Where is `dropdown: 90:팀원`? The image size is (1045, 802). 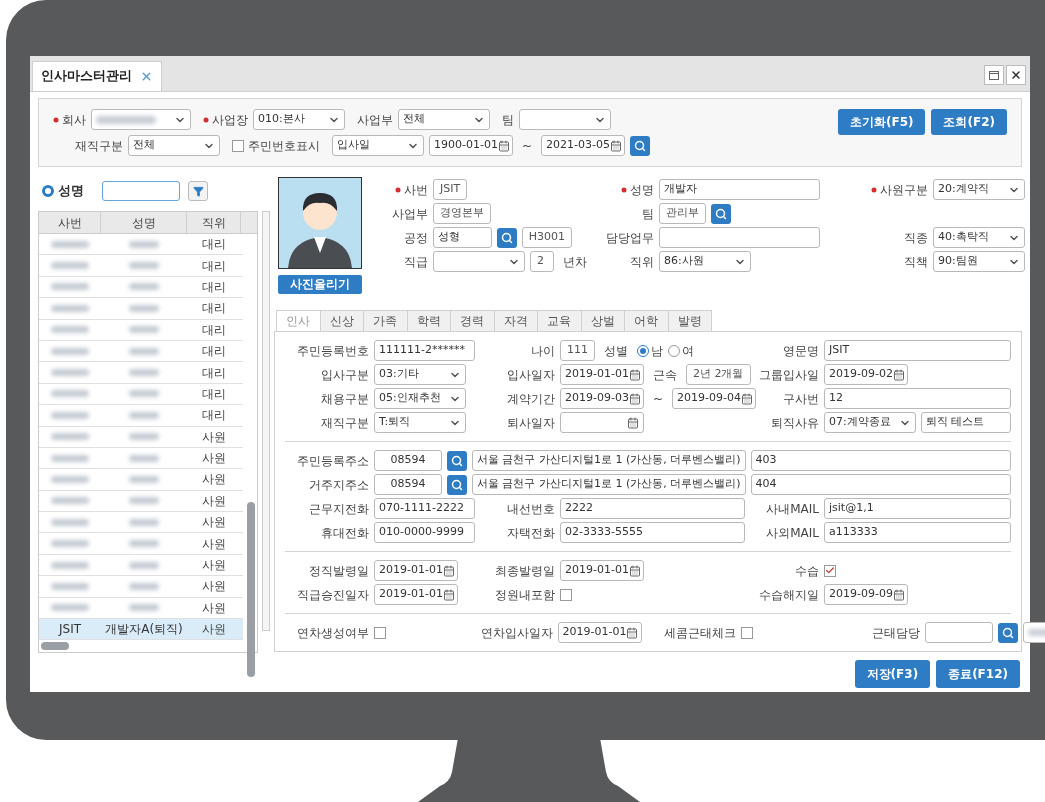 dropdown: 90:팀원 is located at coordinates (979, 261).